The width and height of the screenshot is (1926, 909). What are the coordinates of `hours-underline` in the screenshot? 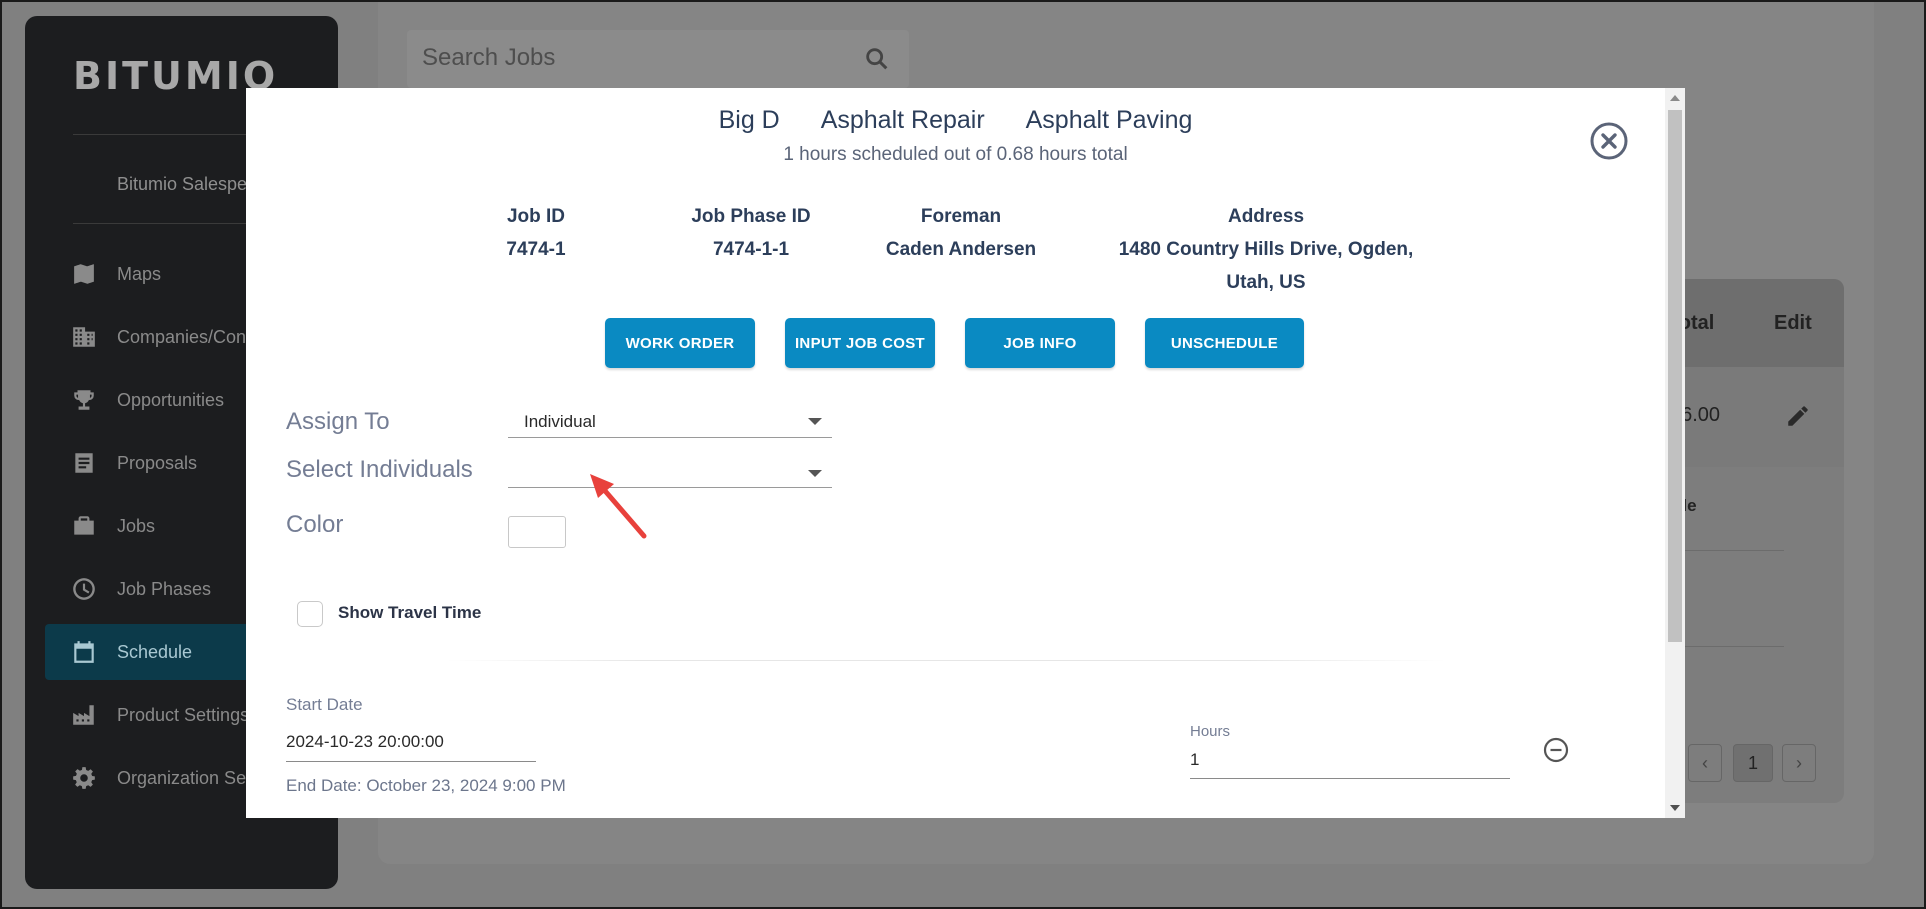 It's located at (1350, 778).